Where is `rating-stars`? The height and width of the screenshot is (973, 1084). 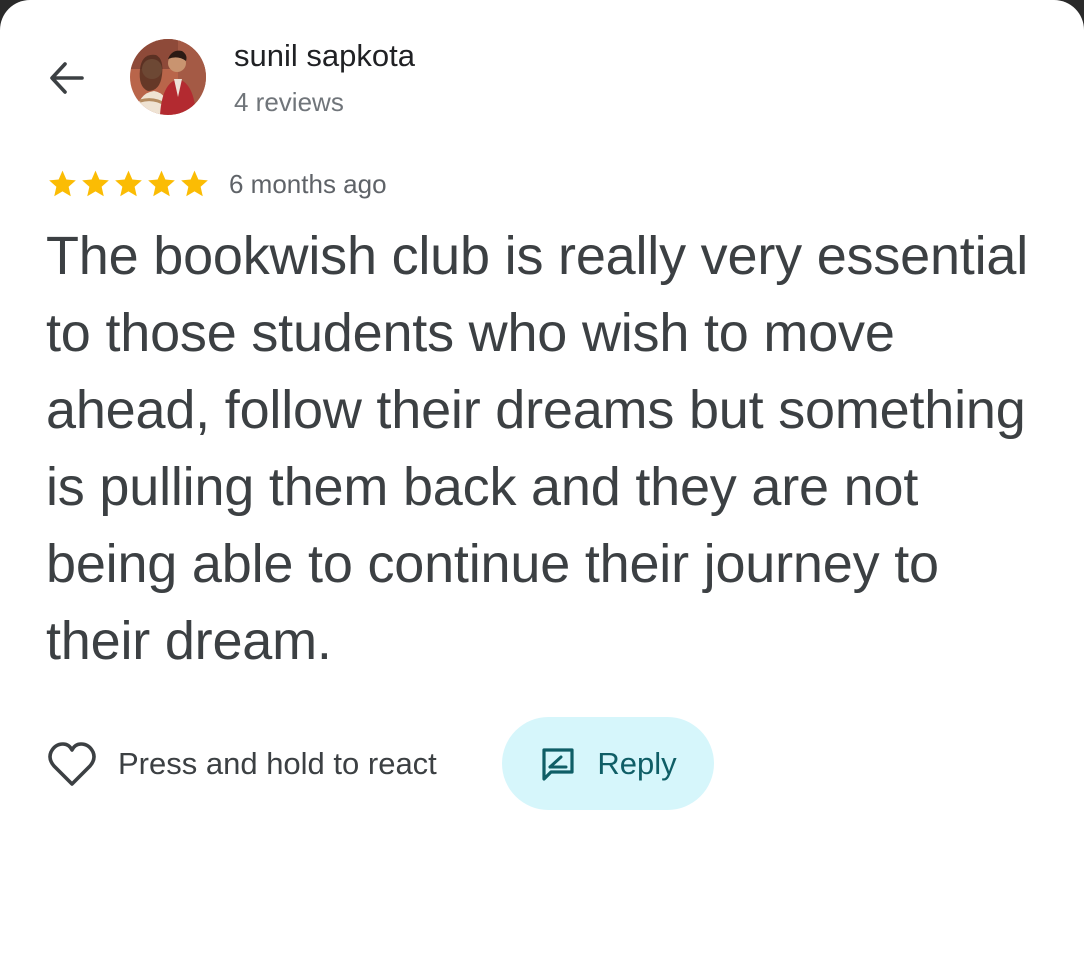 rating-stars is located at coordinates (128, 184).